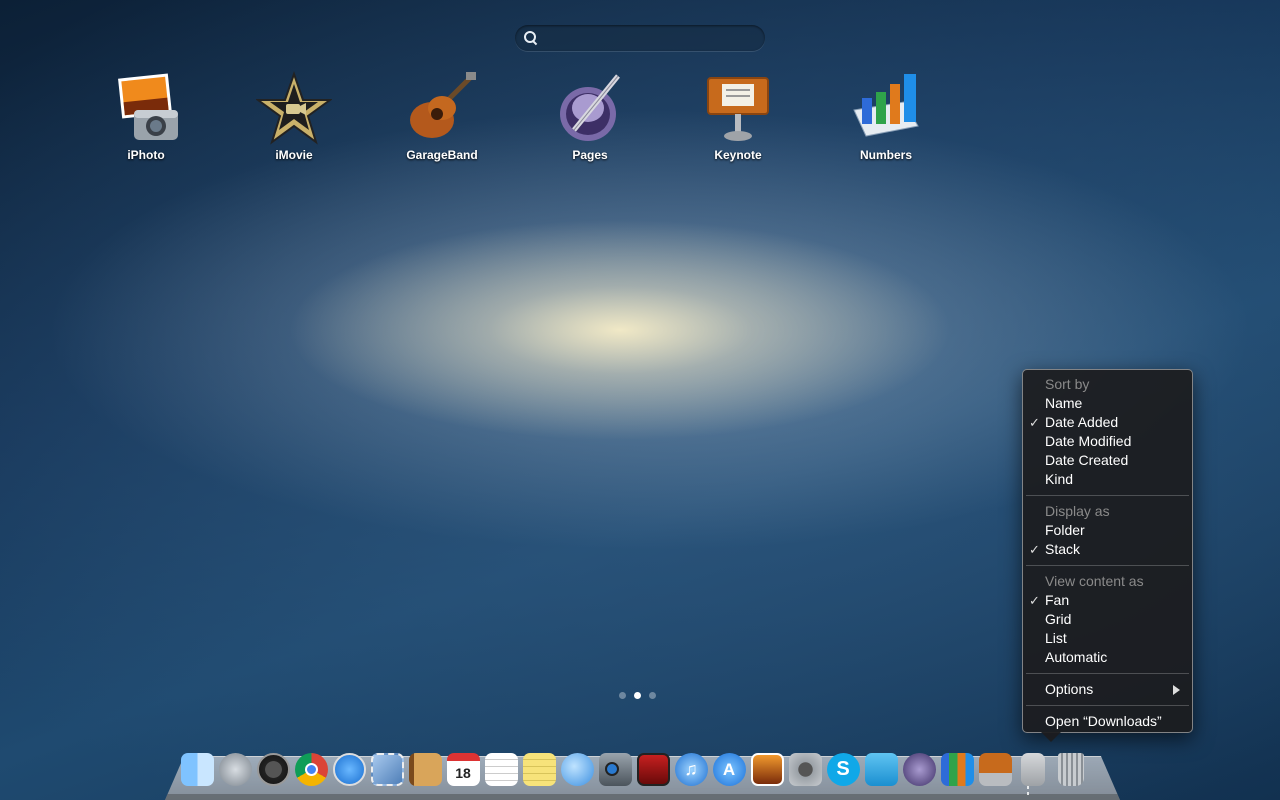  Describe the element at coordinates (531, 38) in the screenshot. I see `search-icon` at that location.